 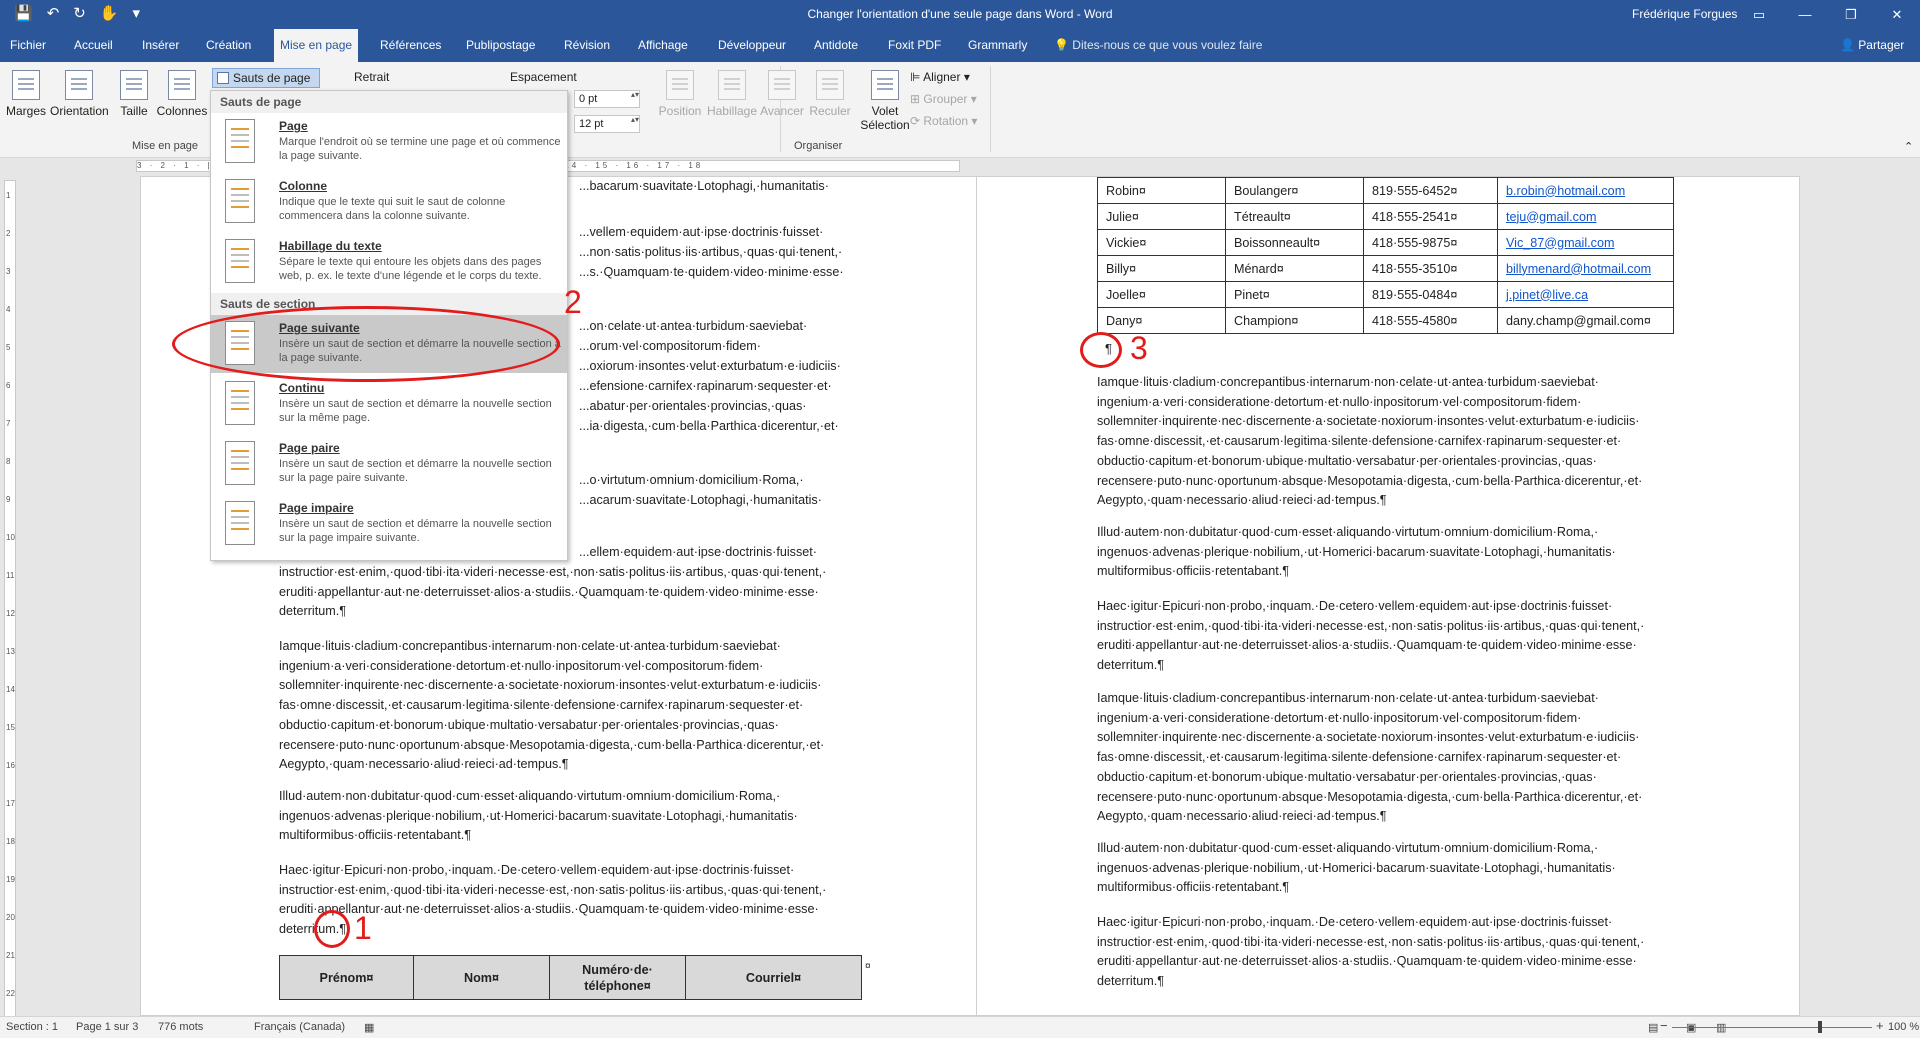 I want to click on table-cell: 418·555-3510¤, so click(x=1430, y=268).